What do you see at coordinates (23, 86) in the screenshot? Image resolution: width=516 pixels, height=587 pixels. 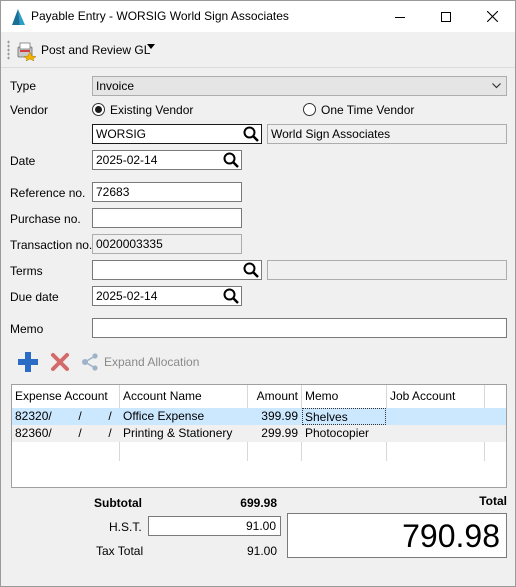 I see `type-label: Type` at bounding box center [23, 86].